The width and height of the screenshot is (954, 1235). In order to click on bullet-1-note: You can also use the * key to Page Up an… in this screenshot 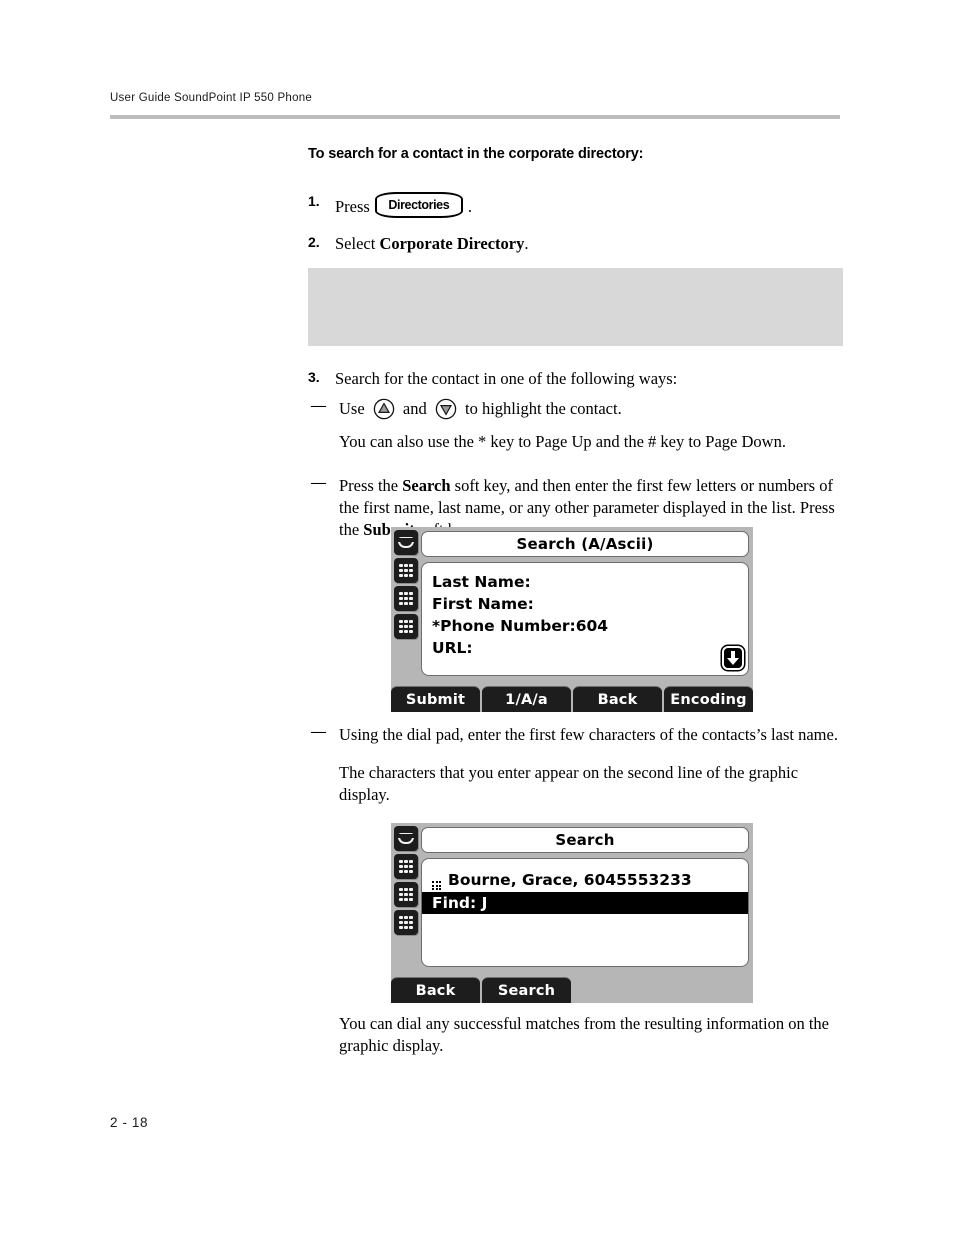, I will do `click(562, 441)`.